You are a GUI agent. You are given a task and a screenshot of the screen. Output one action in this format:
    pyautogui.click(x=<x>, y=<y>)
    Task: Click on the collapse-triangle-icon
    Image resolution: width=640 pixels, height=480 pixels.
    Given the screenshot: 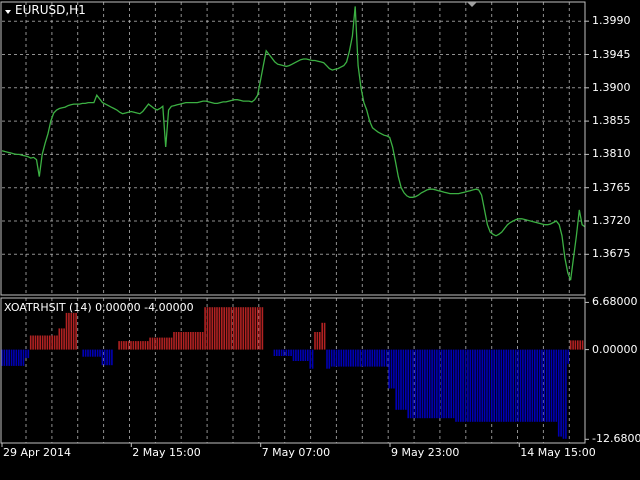 What is the action you would take?
    pyautogui.click(x=8, y=12)
    